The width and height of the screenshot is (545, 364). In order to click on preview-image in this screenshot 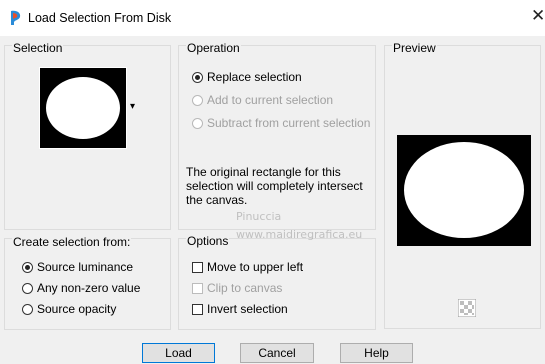, I will do `click(464, 190)`.